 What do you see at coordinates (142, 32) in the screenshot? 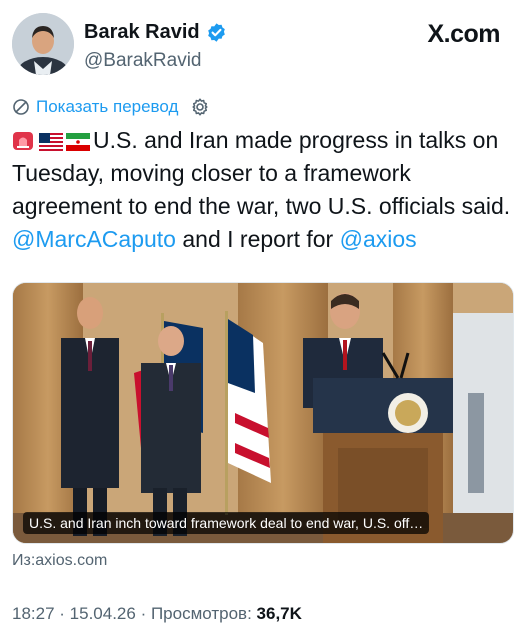
I see `display-name: Barak Ravid` at bounding box center [142, 32].